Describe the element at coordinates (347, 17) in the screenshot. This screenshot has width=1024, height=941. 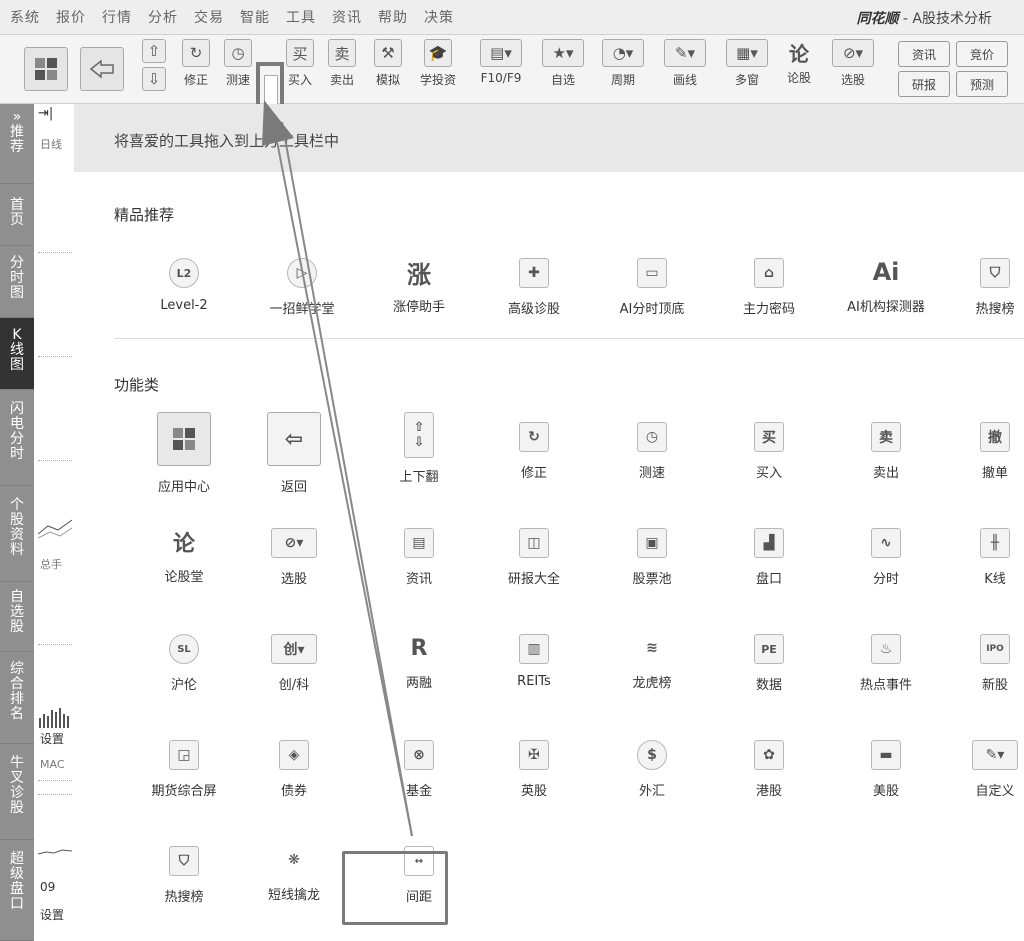
I see `menu-news: 资讯` at that location.